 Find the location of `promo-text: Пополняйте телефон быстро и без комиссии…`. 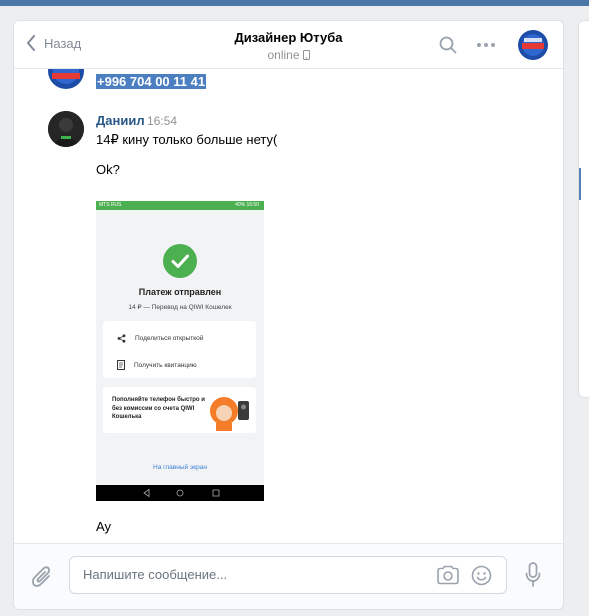

promo-text: Пополняйте телефон быстро и без комиссии… is located at coordinates (158, 408).